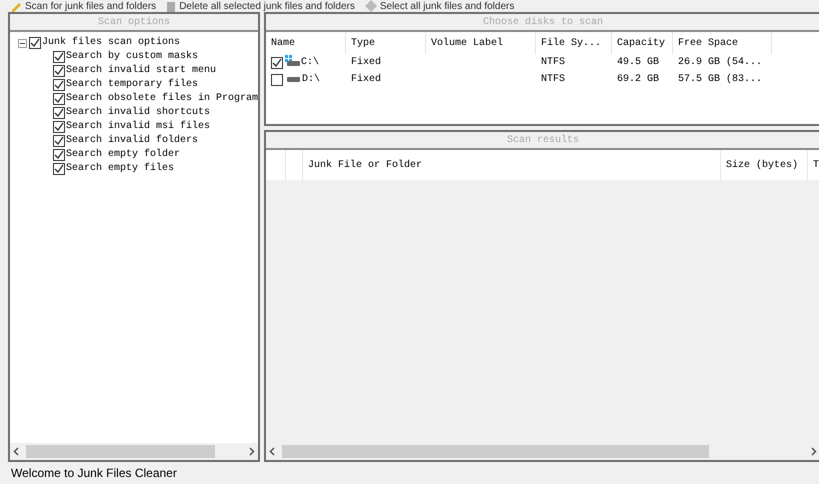  Describe the element at coordinates (638, 79) in the screenshot. I see `table-cell: 69.2 GB` at that location.